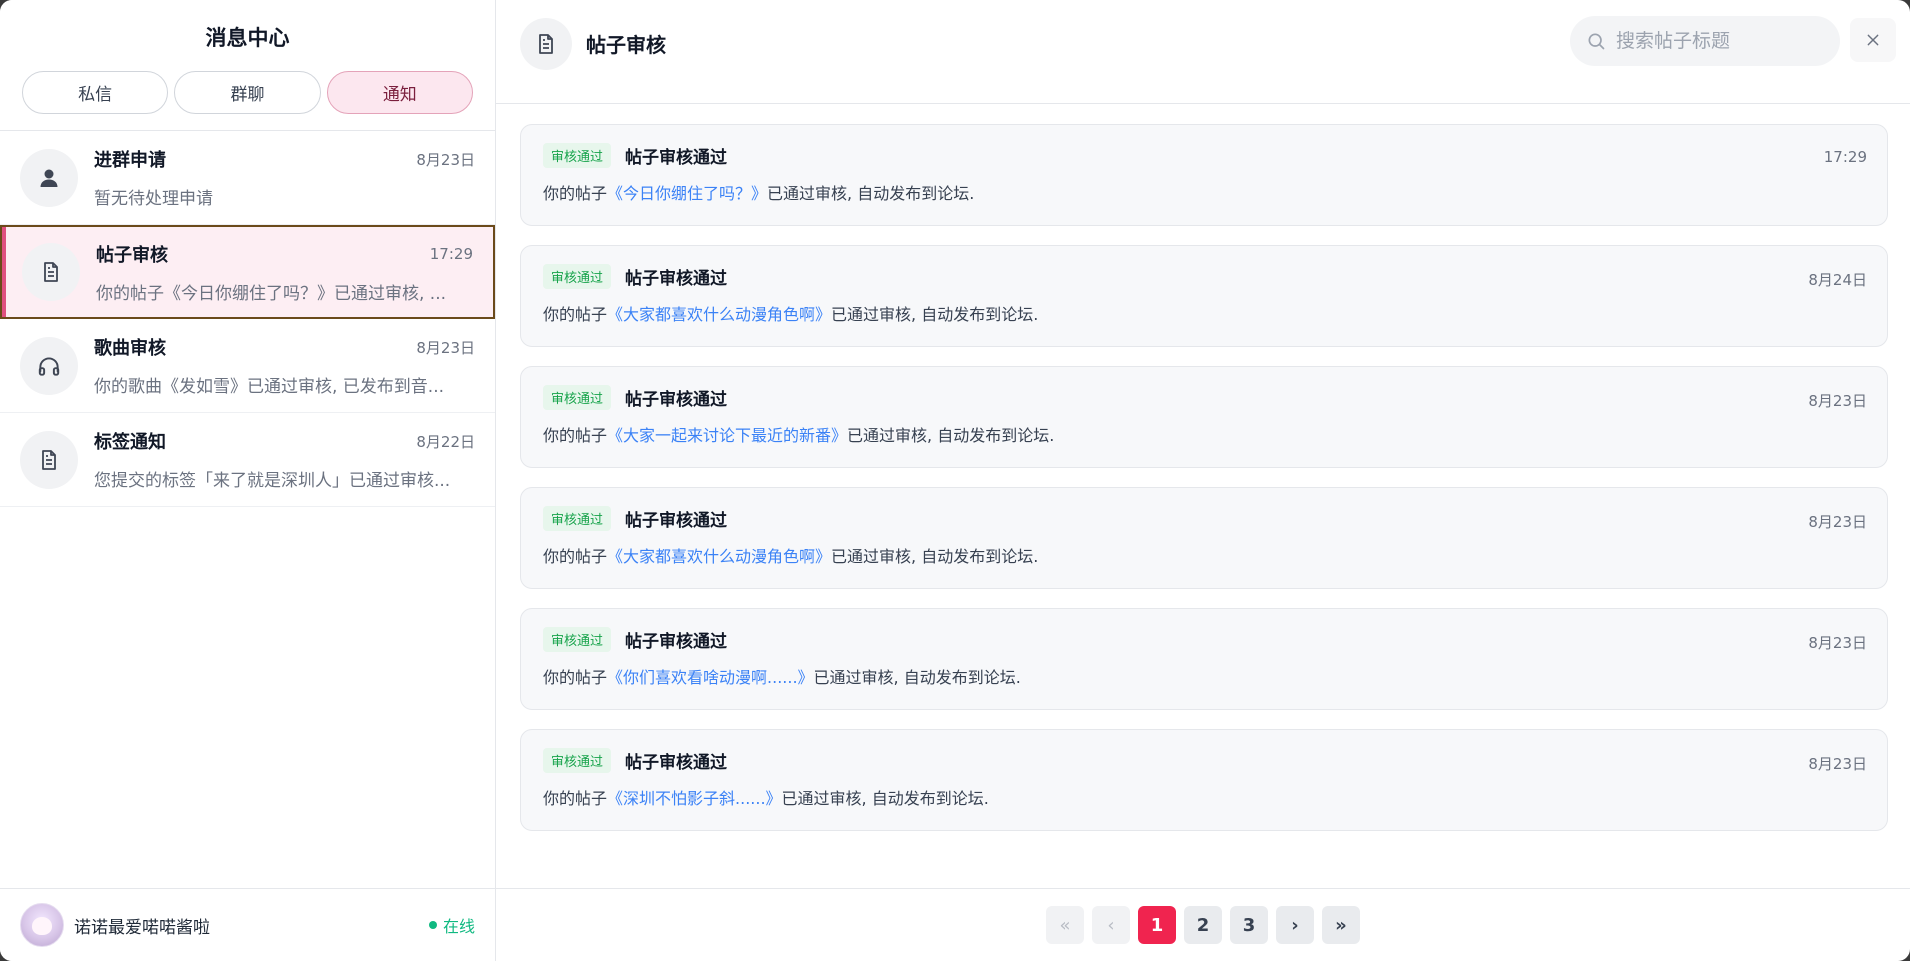 Image resolution: width=1910 pixels, height=961 pixels. What do you see at coordinates (130, 160) in the screenshot?
I see `conversation-name: 进群申请` at bounding box center [130, 160].